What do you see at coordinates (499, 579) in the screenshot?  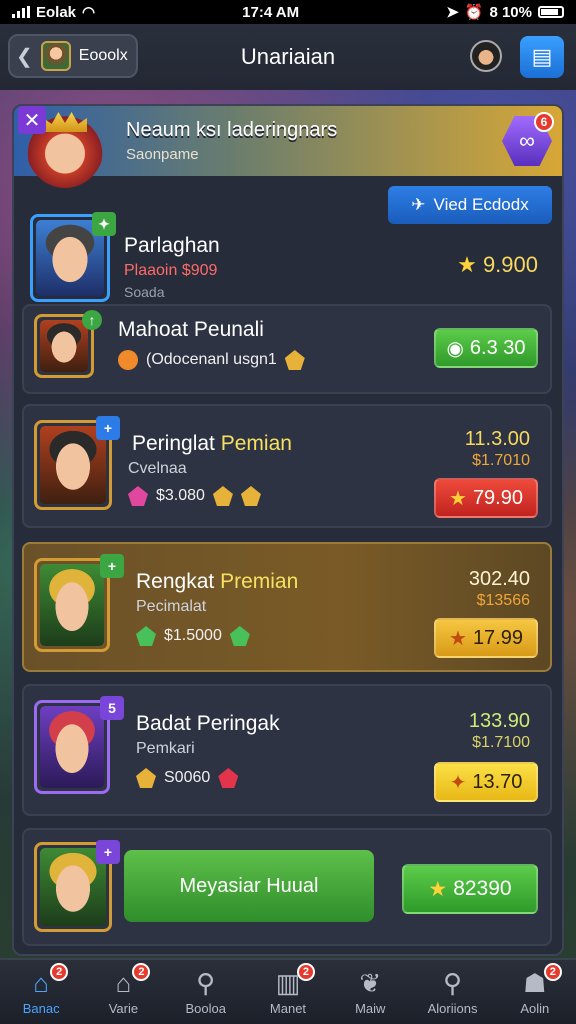 I see `item-value: 302.40` at bounding box center [499, 579].